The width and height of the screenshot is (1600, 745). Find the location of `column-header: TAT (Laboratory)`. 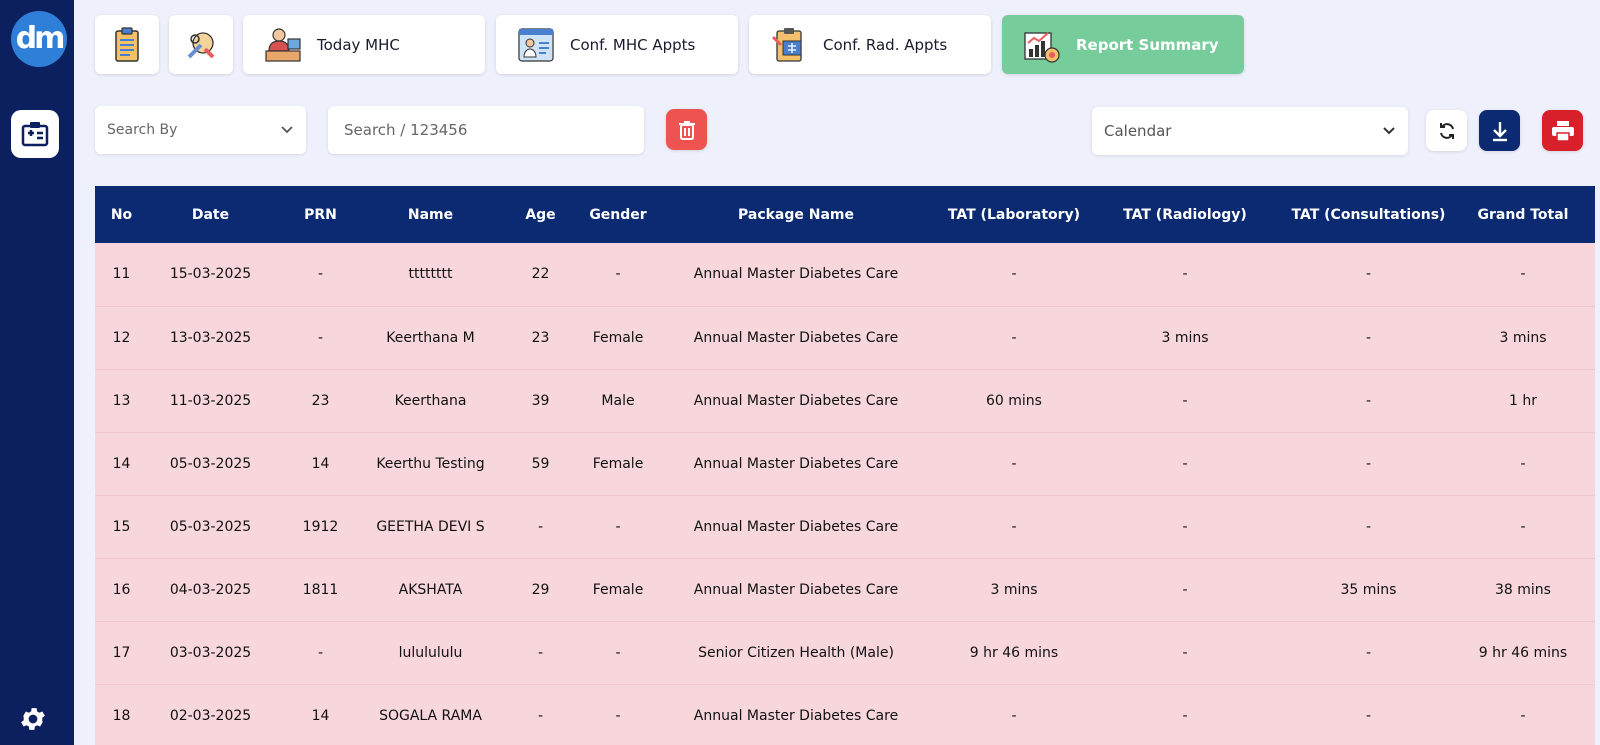

column-header: TAT (Laboratory) is located at coordinates (1014, 214).